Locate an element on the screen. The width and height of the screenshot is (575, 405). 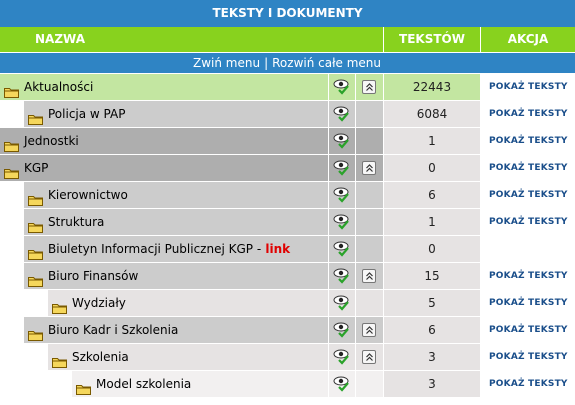
tree-item-name-cell: Model szkolenia is located at coordinates (200, 384).